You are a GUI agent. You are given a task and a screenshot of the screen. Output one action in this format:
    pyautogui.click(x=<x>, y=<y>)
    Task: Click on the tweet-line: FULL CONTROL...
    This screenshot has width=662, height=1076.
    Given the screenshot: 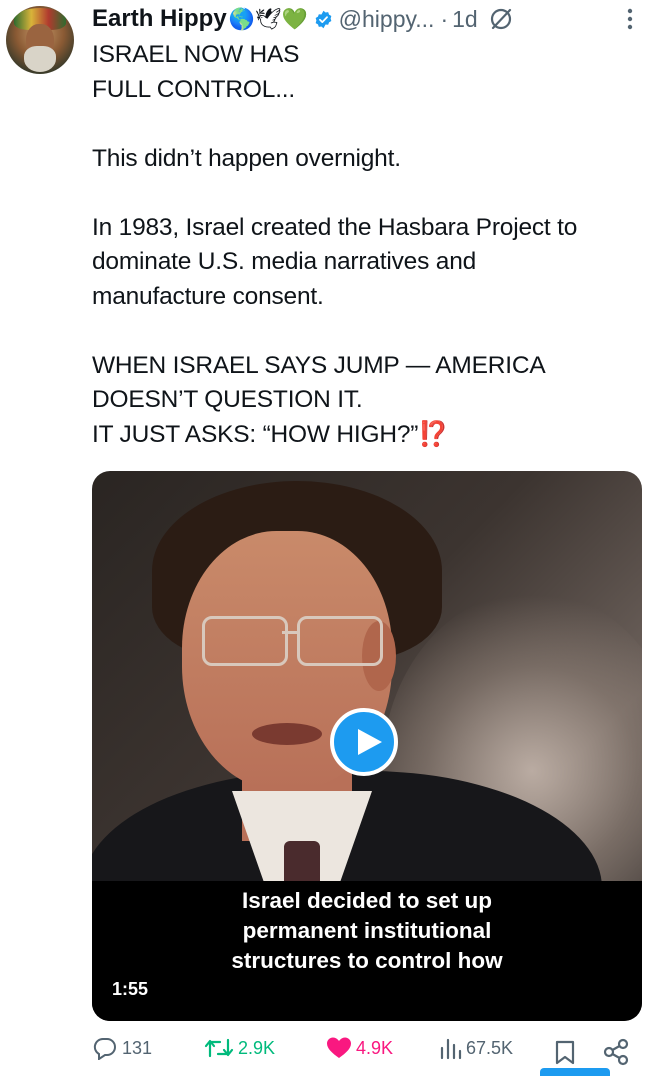 What is the action you would take?
    pyautogui.click(x=194, y=89)
    